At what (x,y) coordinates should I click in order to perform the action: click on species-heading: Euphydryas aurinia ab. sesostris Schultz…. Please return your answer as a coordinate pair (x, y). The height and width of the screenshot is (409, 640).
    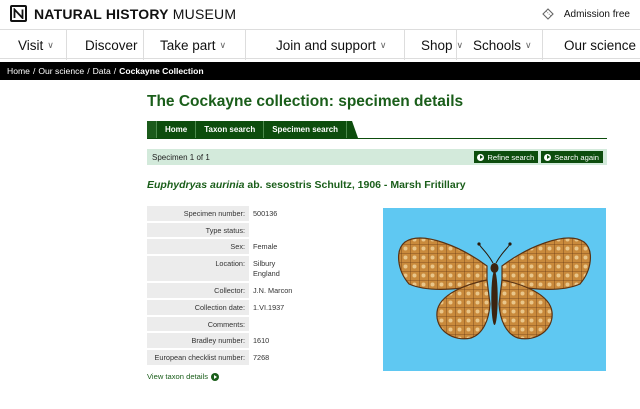
    Looking at the image, I should click on (306, 185).